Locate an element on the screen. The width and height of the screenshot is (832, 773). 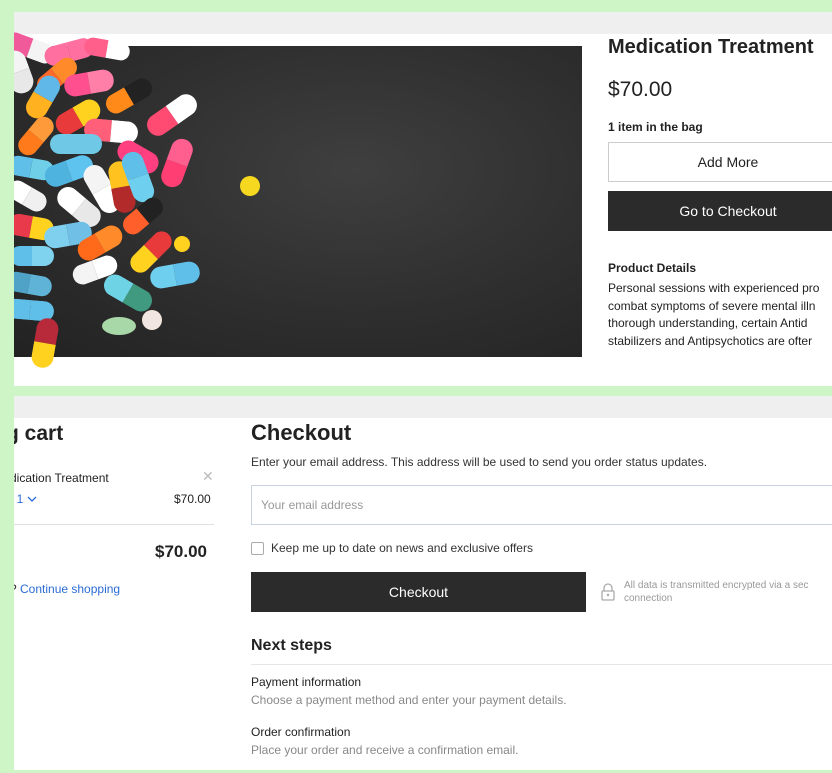
step-title: Order confirmation is located at coordinates (301, 732).